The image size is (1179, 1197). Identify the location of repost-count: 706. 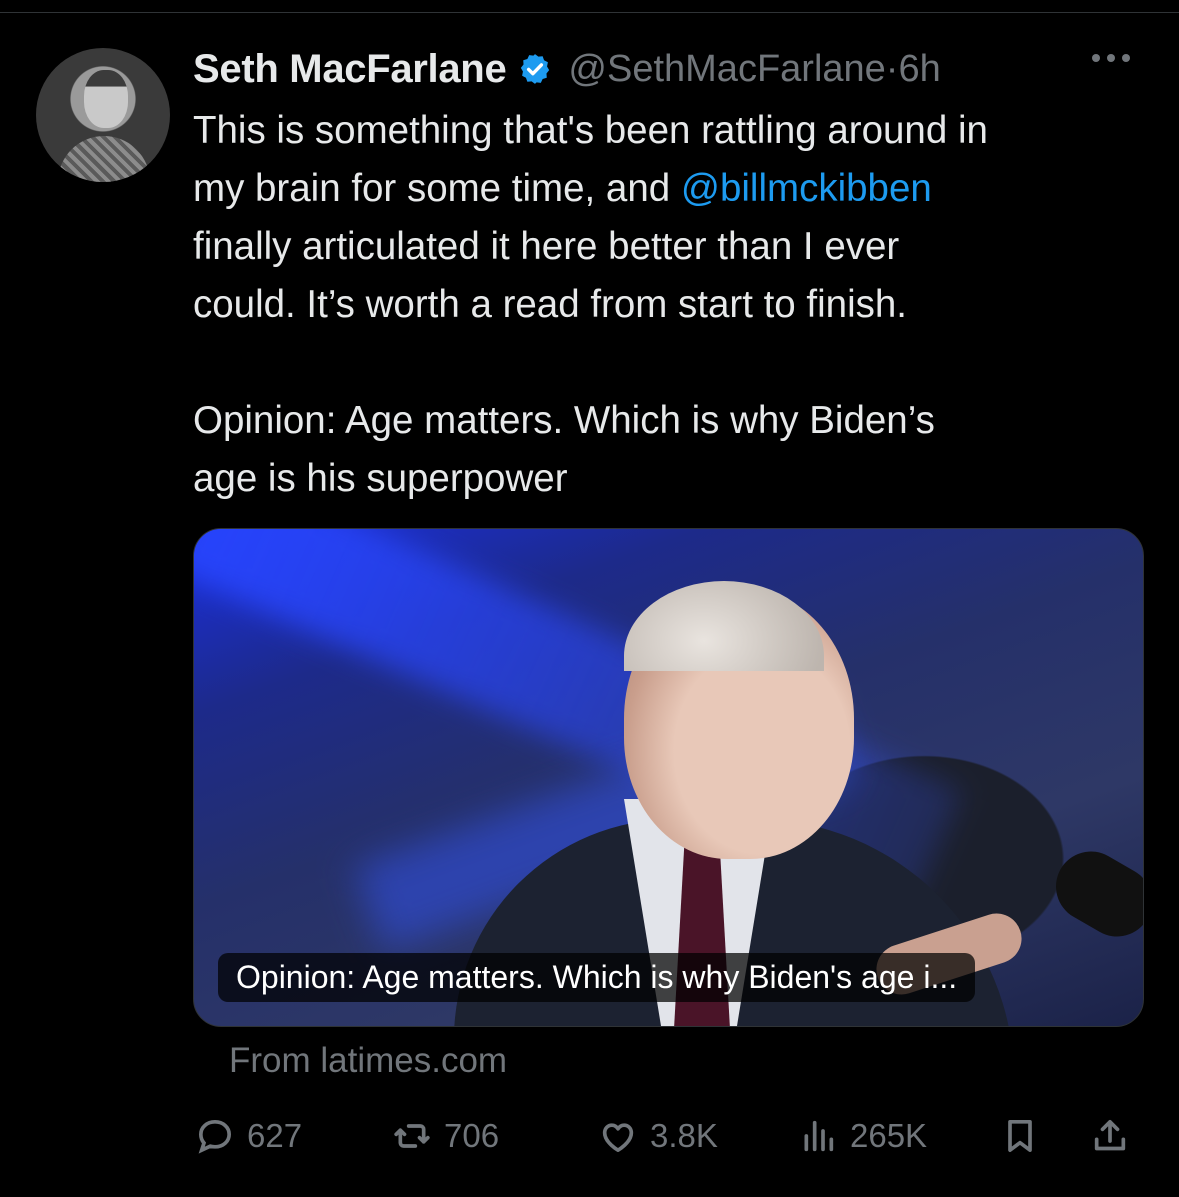
(472, 1135).